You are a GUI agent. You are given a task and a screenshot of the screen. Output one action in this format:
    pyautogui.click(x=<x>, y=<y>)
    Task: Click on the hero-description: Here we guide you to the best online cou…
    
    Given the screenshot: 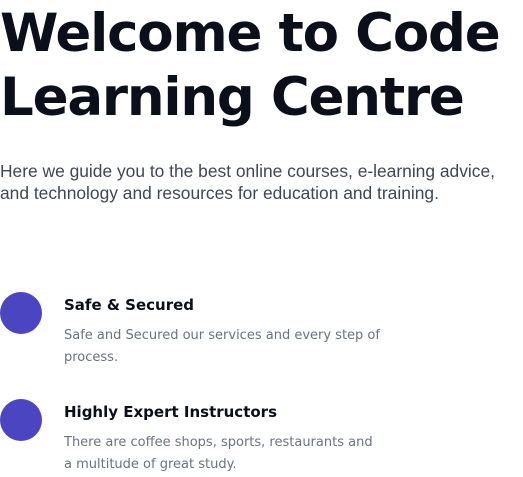 What is the action you would take?
    pyautogui.click(x=247, y=182)
    